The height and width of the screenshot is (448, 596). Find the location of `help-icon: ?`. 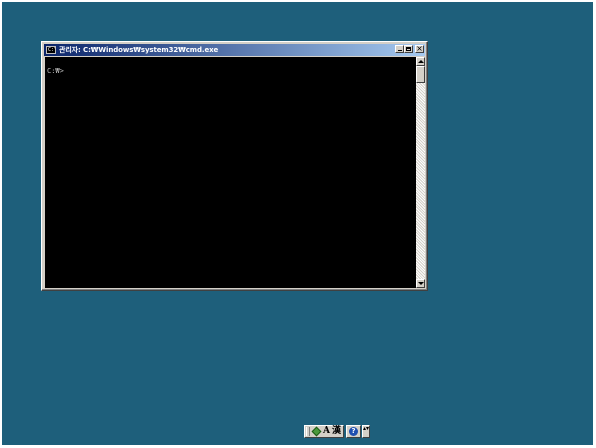

help-icon: ? is located at coordinates (353, 431).